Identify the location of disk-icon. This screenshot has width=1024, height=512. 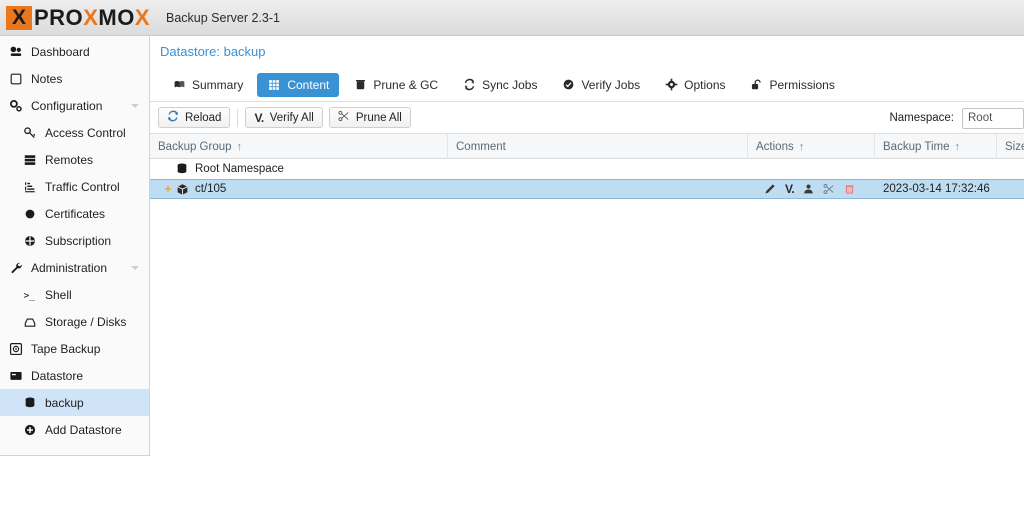
(30, 322).